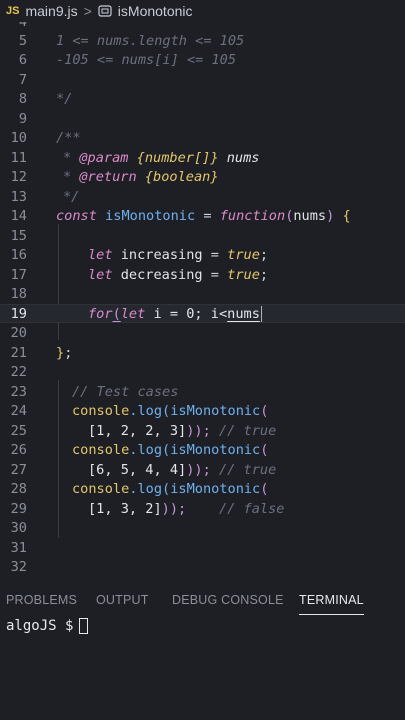 Image resolution: width=405 pixels, height=720 pixels. Describe the element at coordinates (18, 274) in the screenshot. I see `line-number: 17` at that location.